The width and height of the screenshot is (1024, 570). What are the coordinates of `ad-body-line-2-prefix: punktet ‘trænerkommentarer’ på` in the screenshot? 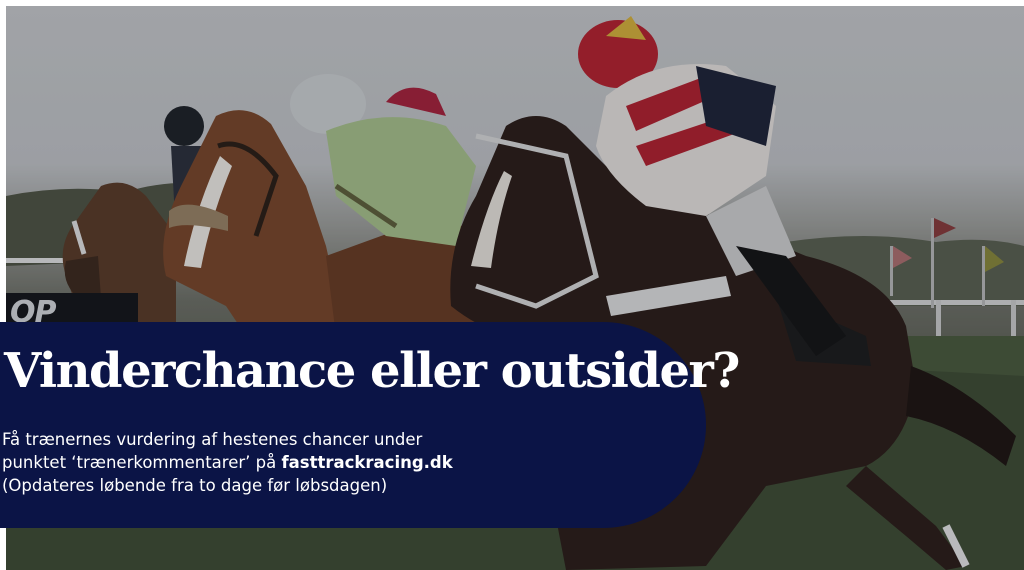 It's located at (142, 462).